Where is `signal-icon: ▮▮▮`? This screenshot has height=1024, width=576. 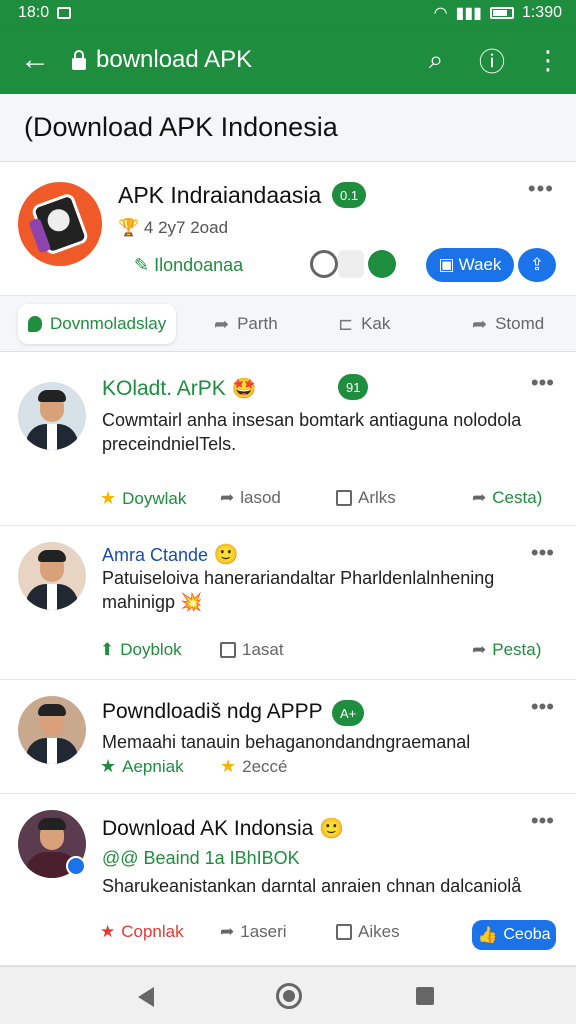 signal-icon: ▮▮▮ is located at coordinates (468, 13).